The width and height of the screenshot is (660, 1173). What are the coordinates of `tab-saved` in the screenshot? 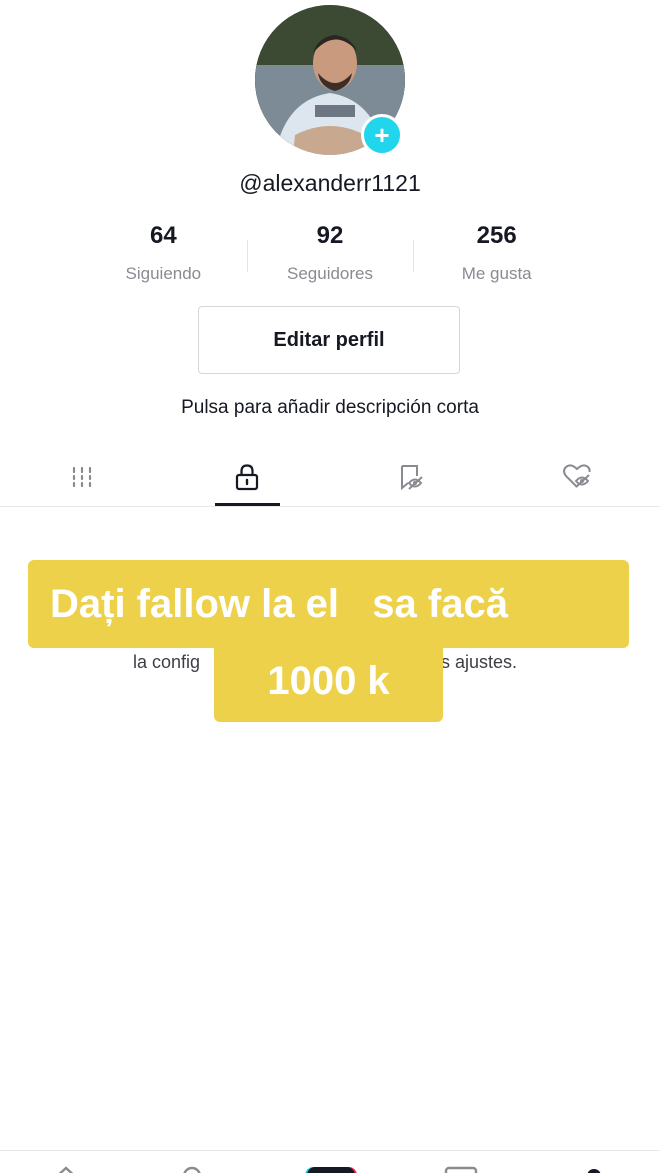 It's located at (412, 477).